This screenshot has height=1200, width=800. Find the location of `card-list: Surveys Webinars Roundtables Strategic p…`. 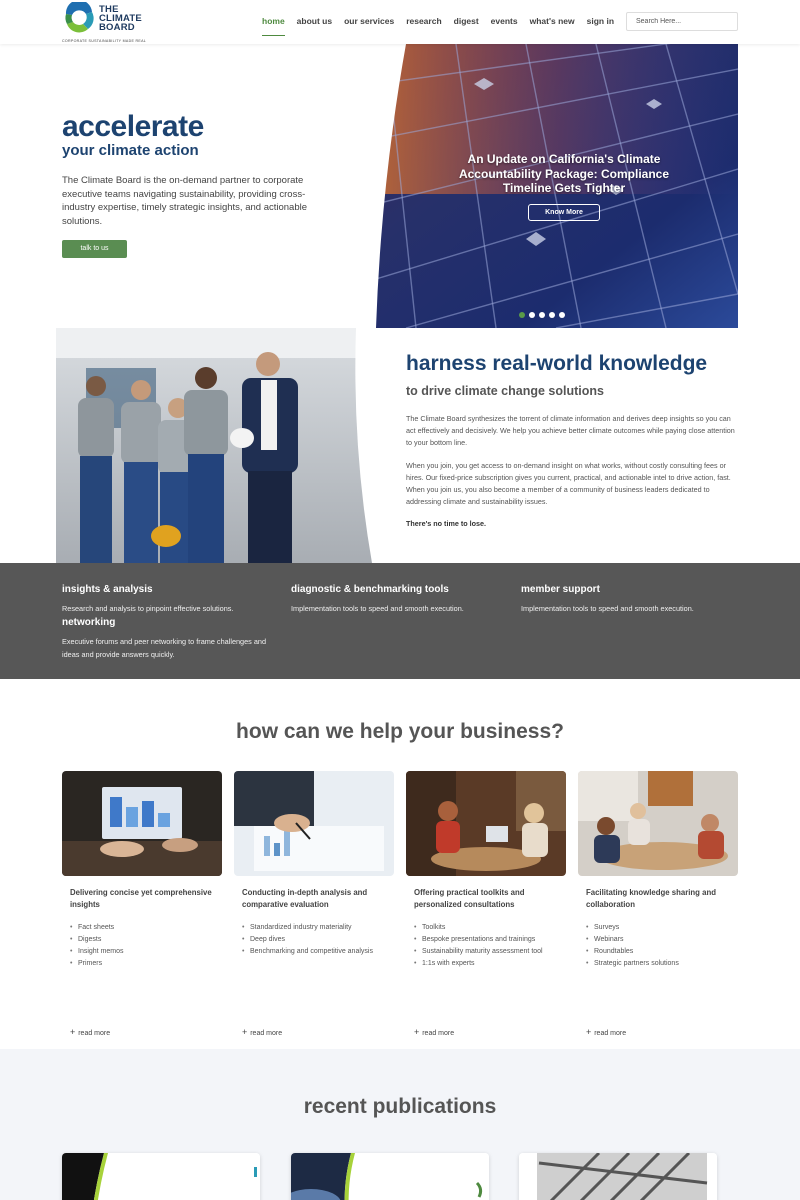

card-list: Surveys Webinars Roundtables Strategic p… is located at coordinates (659, 946).